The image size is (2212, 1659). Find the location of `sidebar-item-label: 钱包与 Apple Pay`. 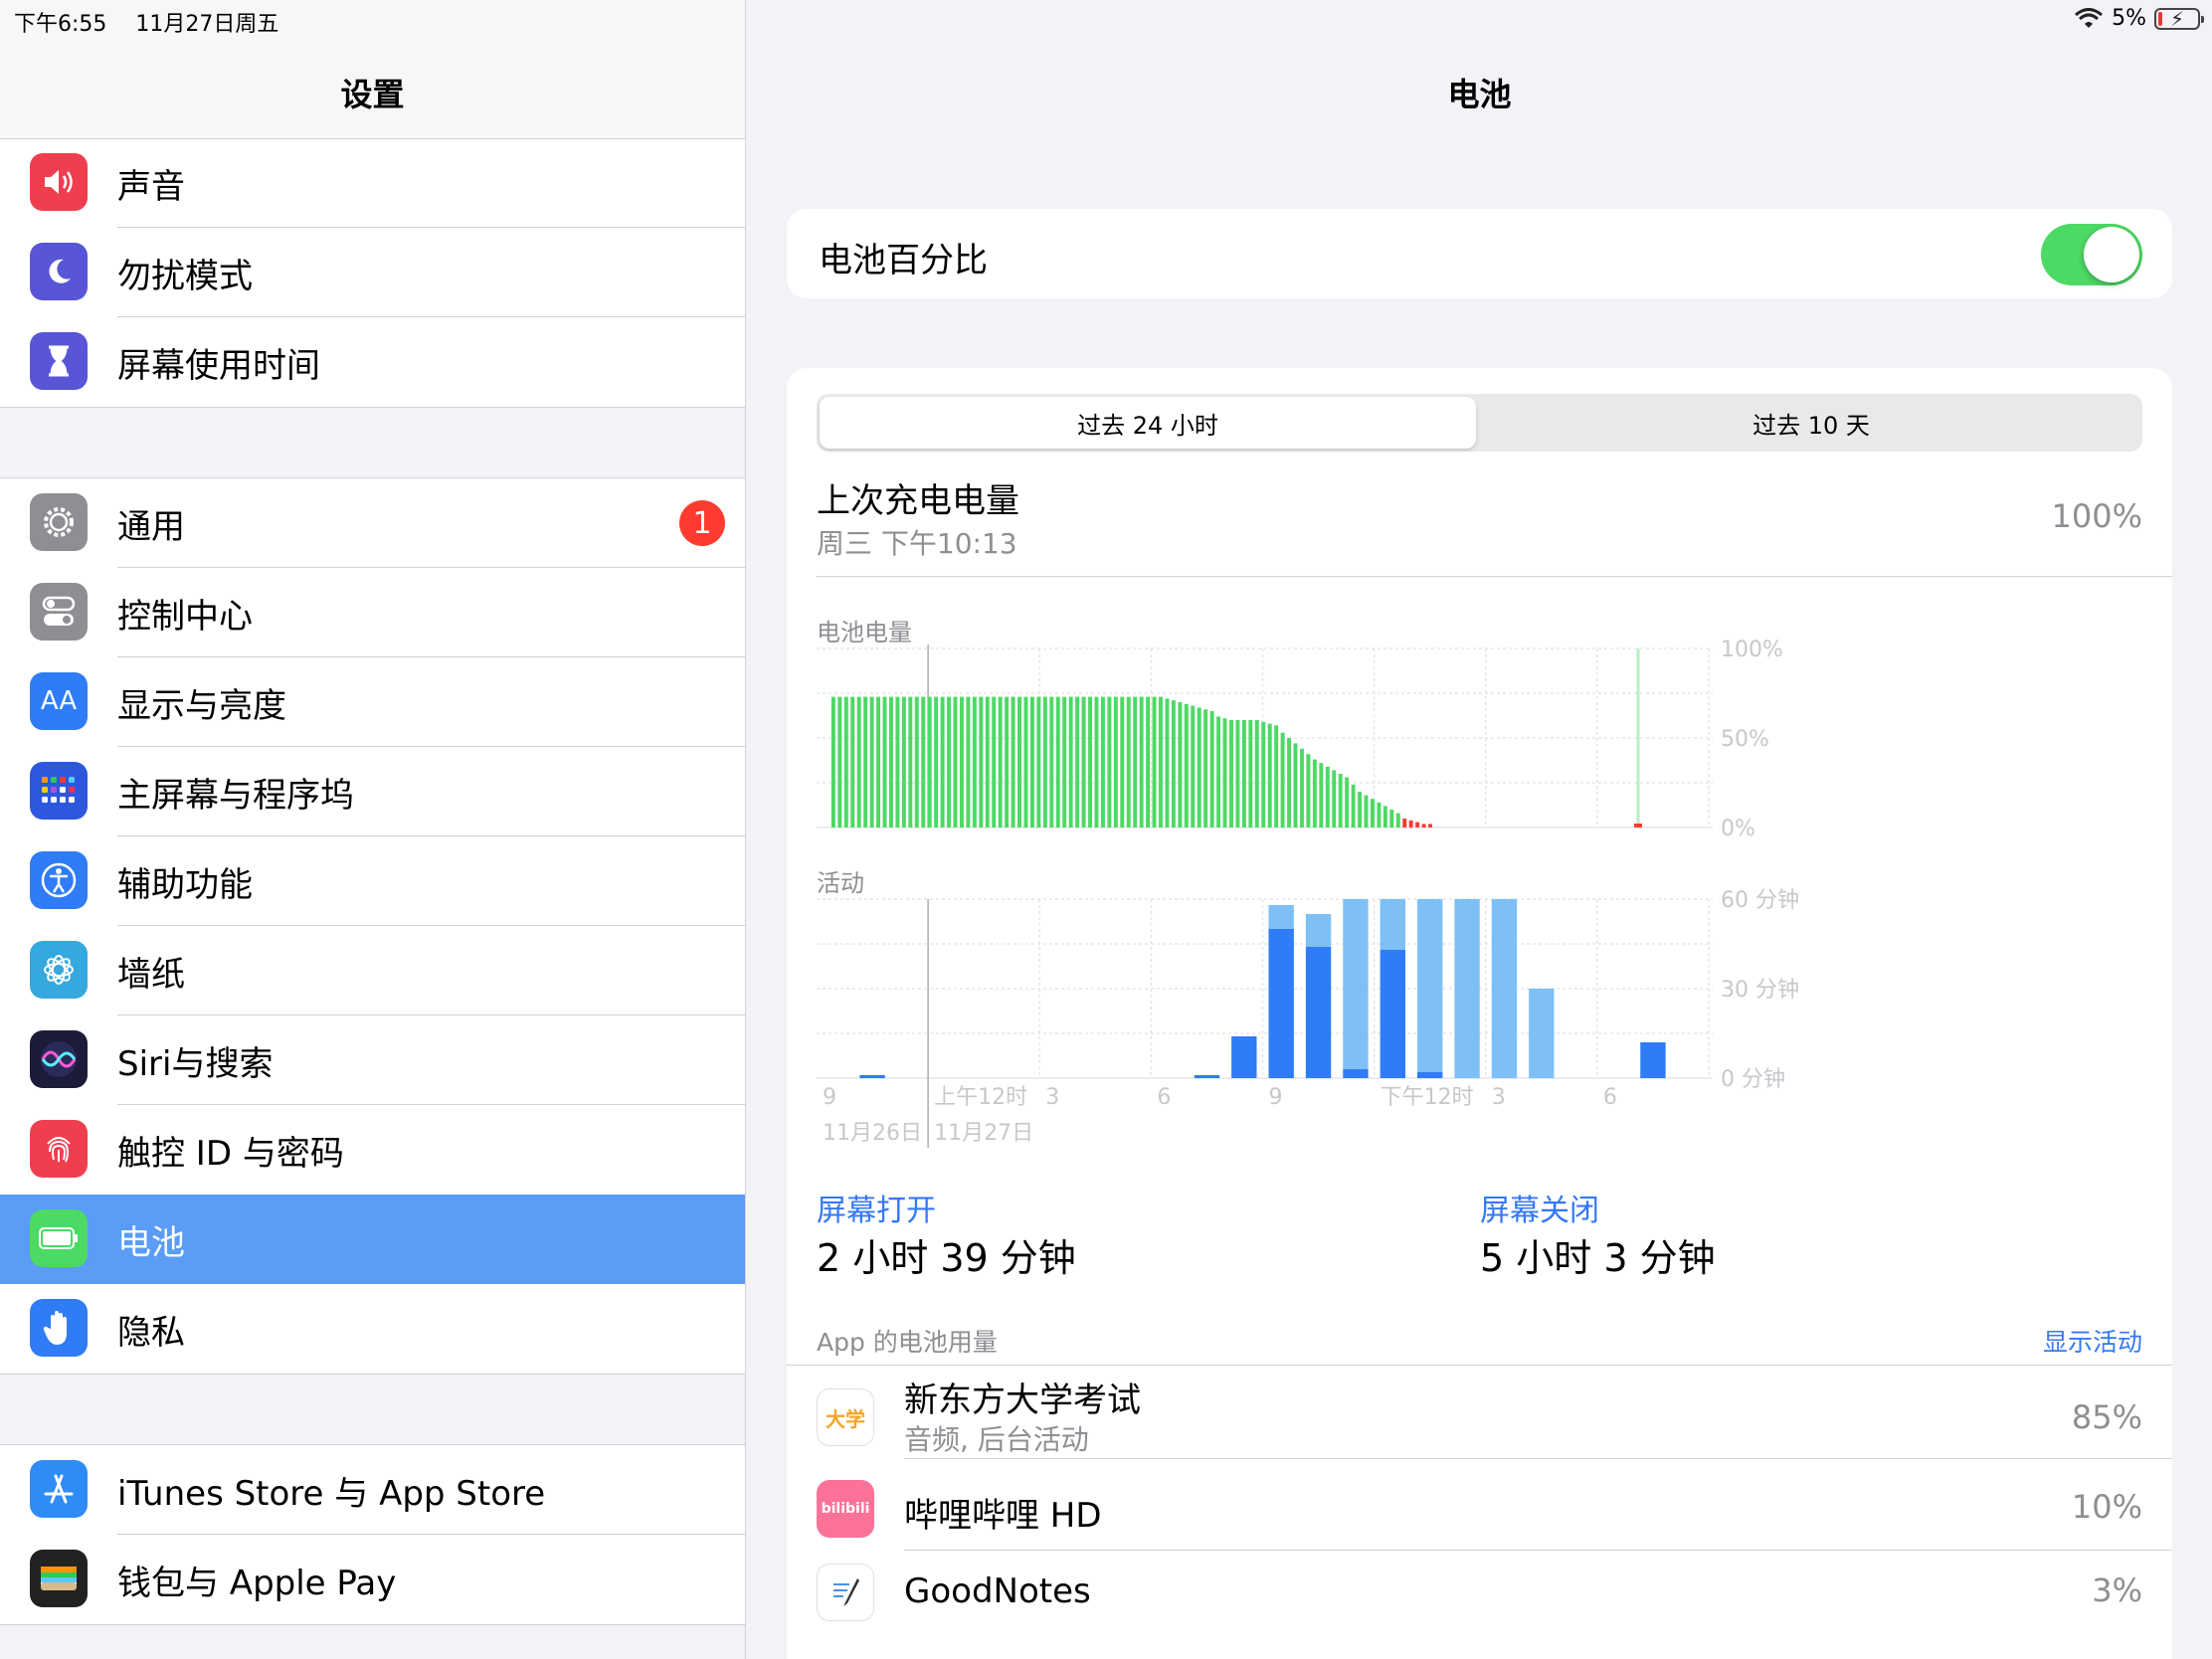

sidebar-item-label: 钱包与 Apple Pay is located at coordinates (257, 1583).